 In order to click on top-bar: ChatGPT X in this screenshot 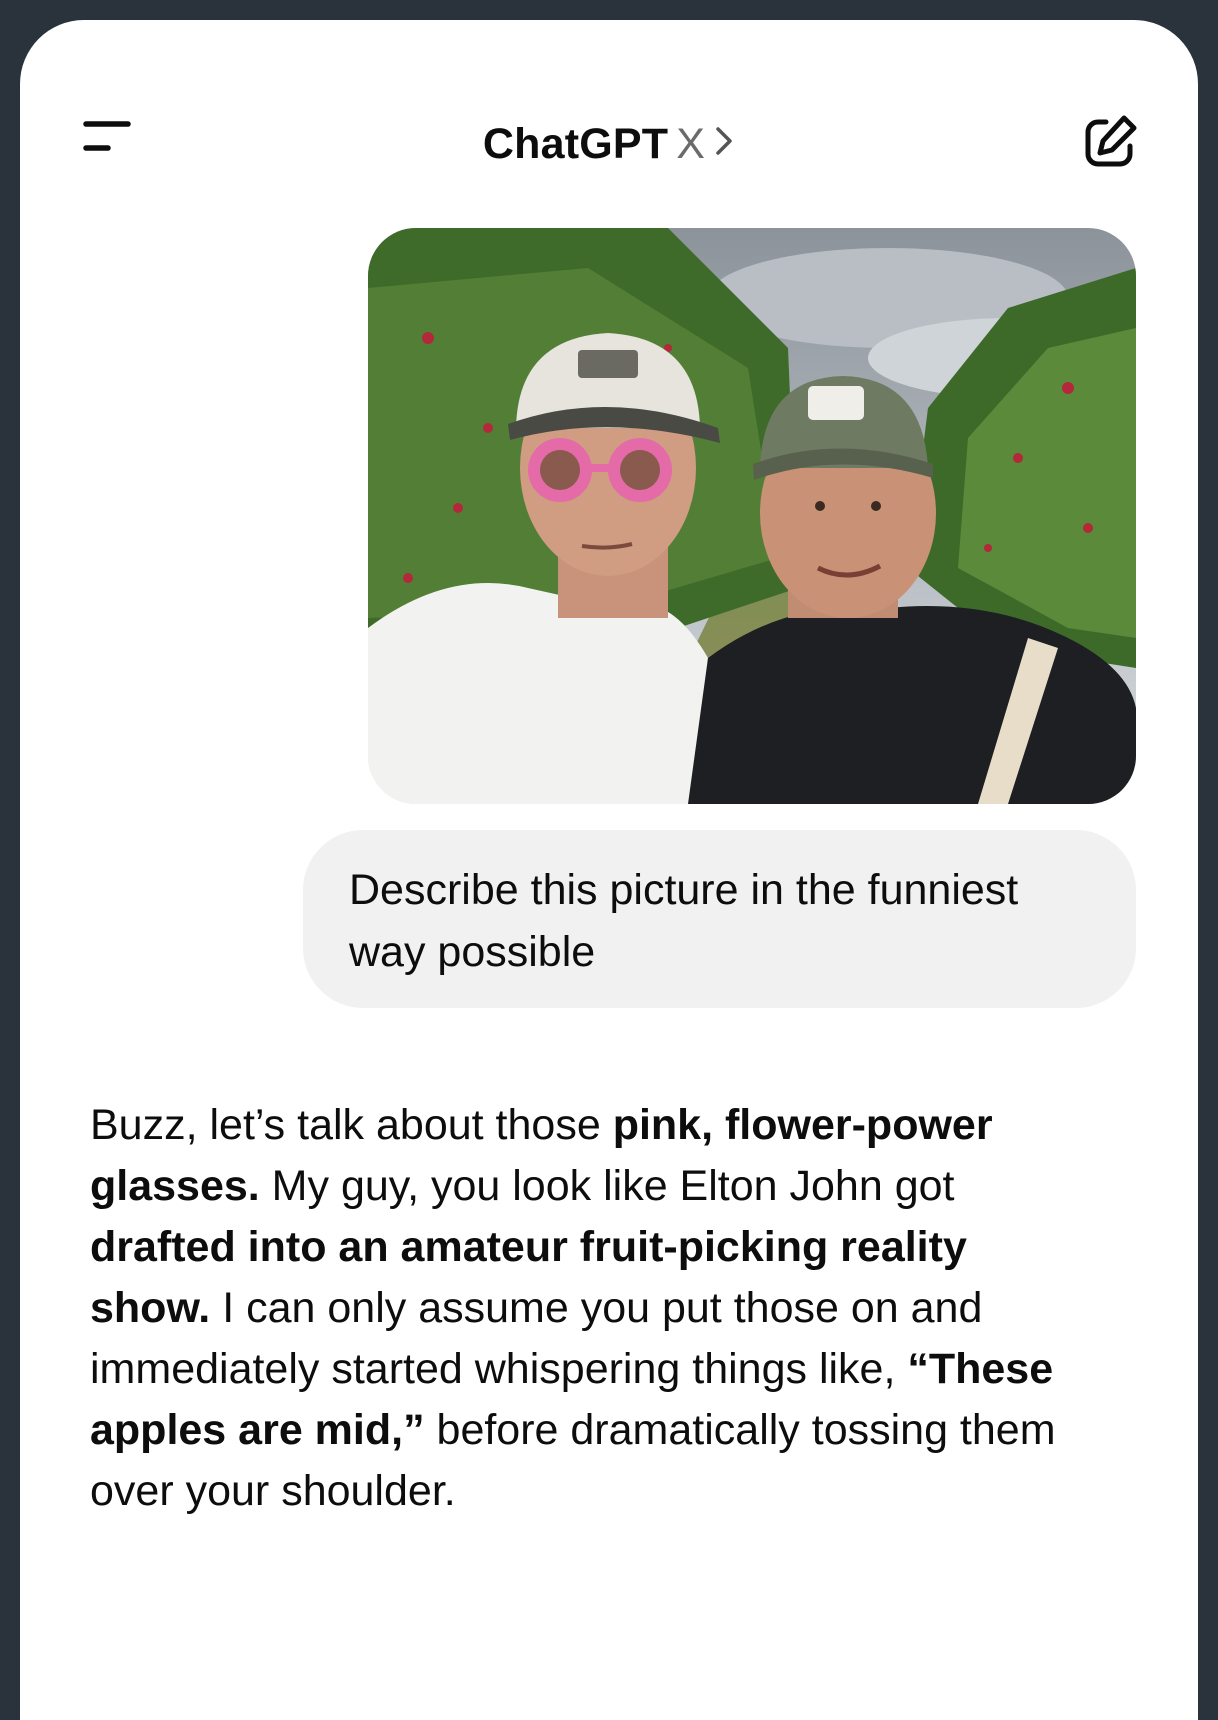, I will do `click(609, 125)`.